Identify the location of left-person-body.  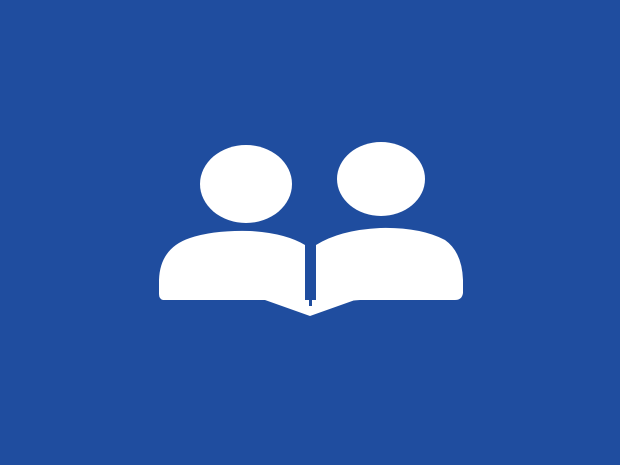
(232, 268).